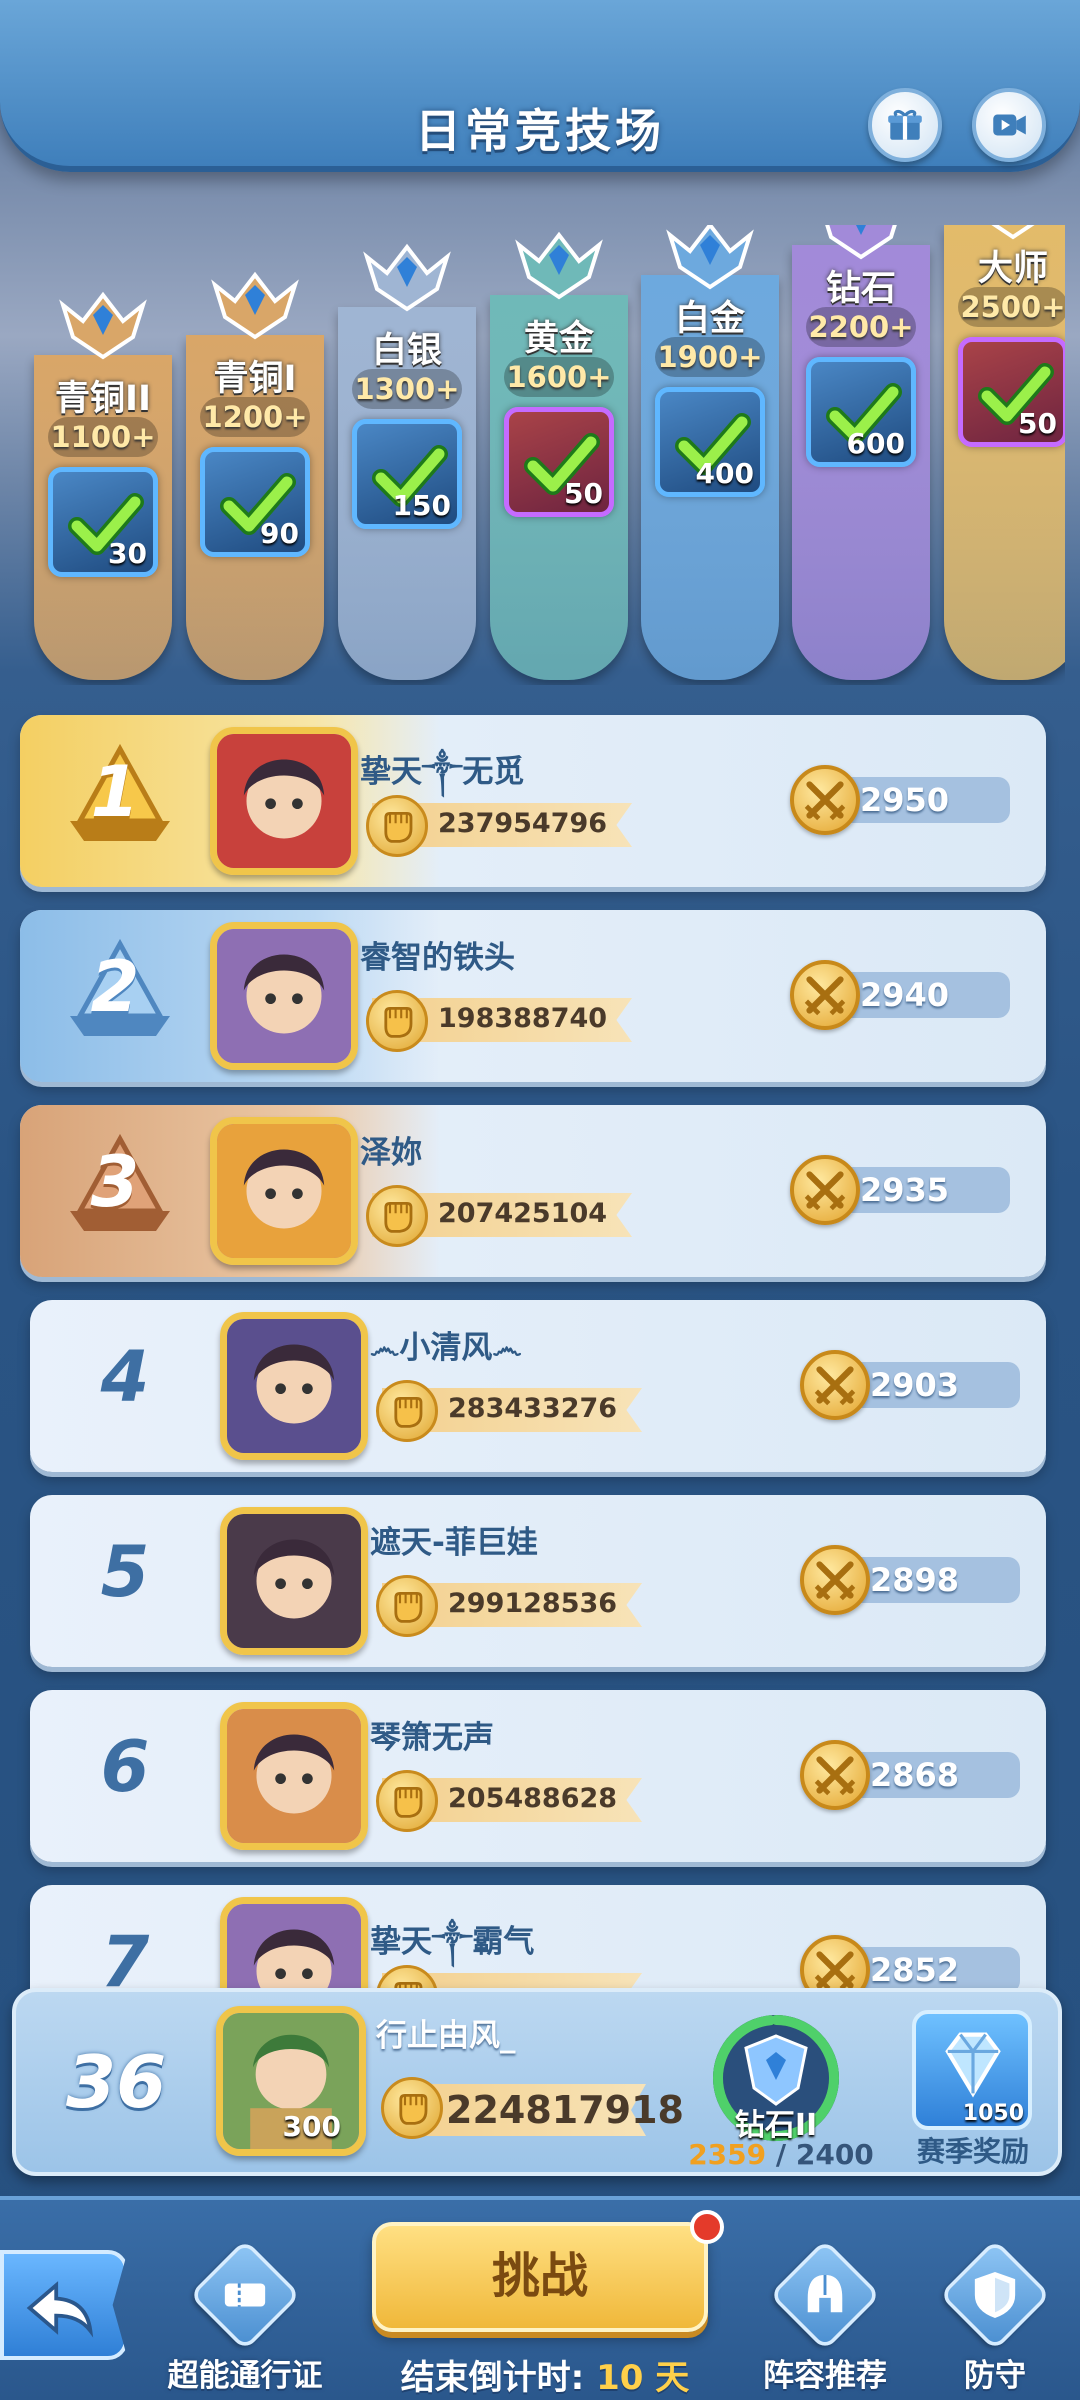 The height and width of the screenshot is (2400, 1080). I want to click on player-power: 237954796, so click(523, 823).